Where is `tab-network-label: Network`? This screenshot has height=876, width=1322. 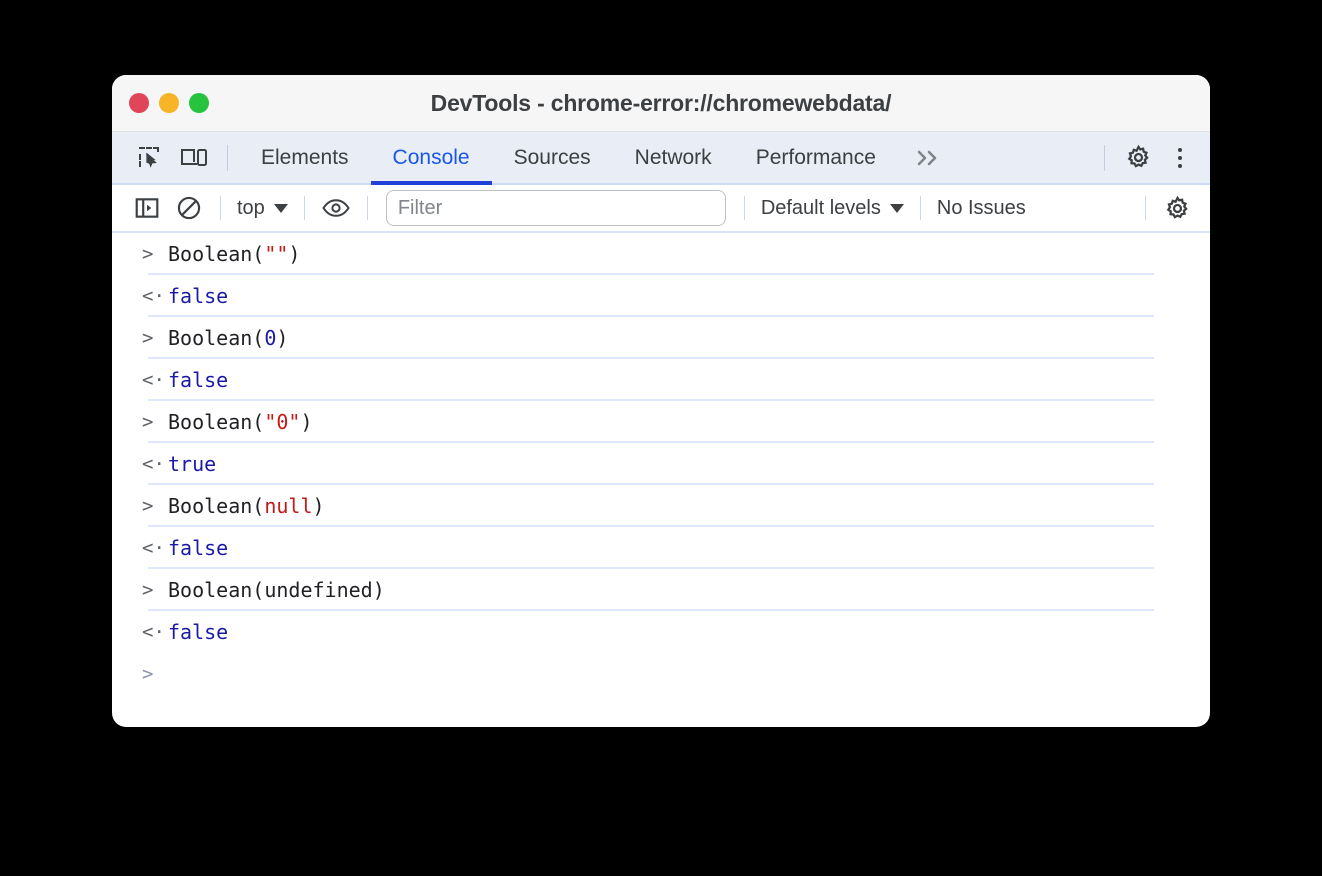 tab-network-label: Network is located at coordinates (673, 157).